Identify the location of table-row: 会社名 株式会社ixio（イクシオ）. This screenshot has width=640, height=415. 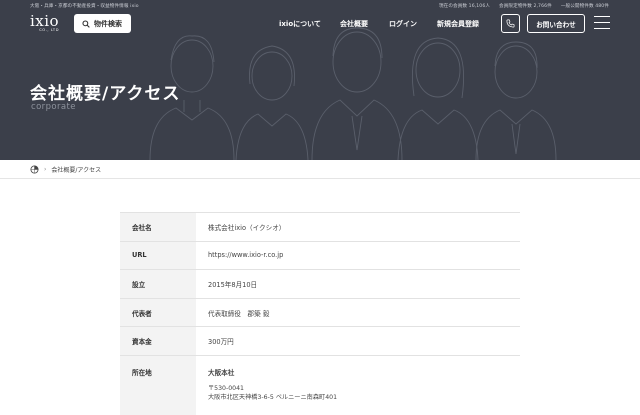
(320, 227).